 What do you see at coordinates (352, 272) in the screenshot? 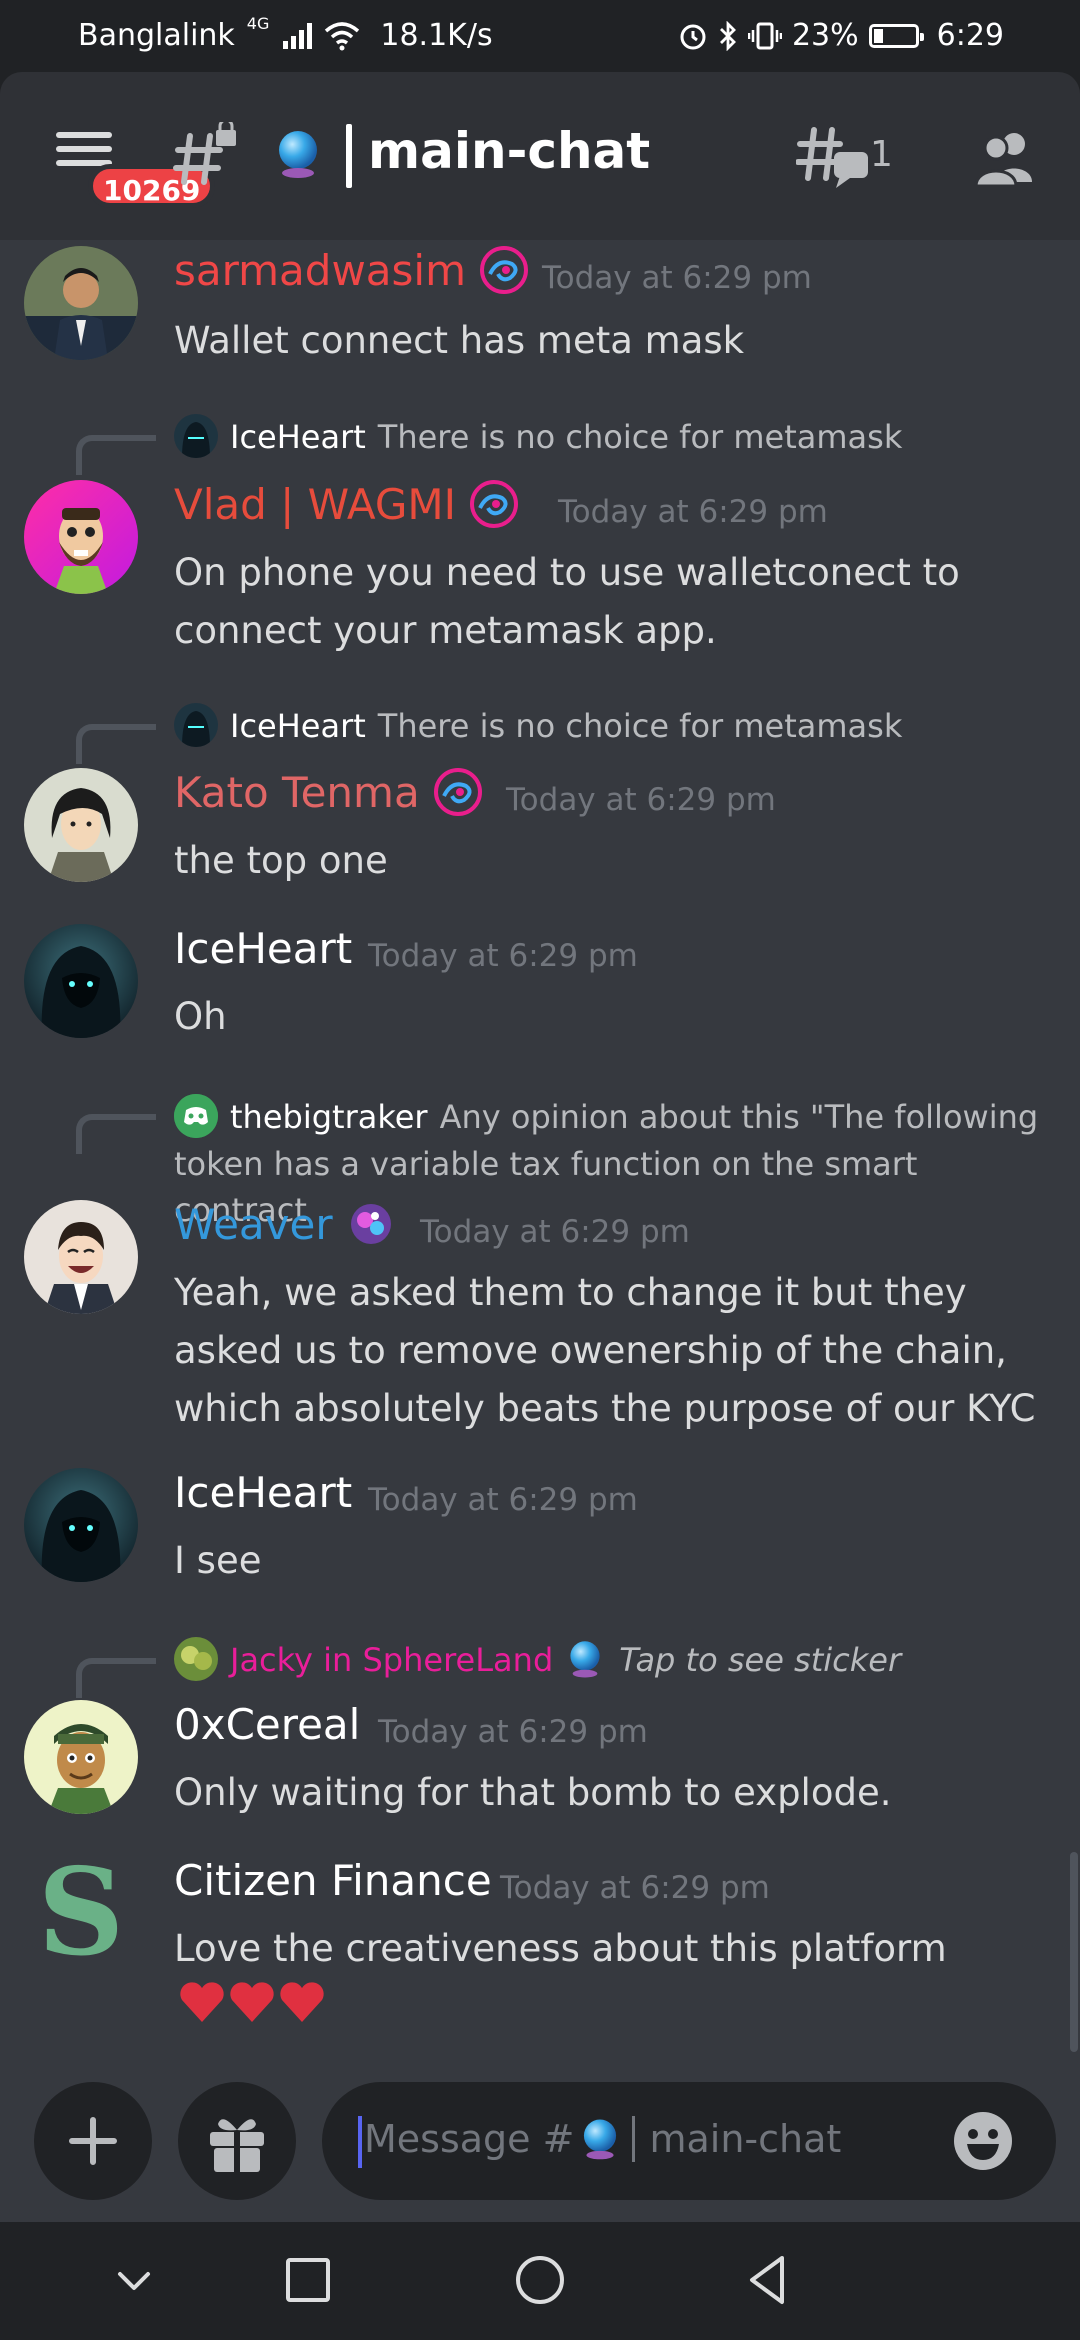
I see `message-author: sarmadwasim` at bounding box center [352, 272].